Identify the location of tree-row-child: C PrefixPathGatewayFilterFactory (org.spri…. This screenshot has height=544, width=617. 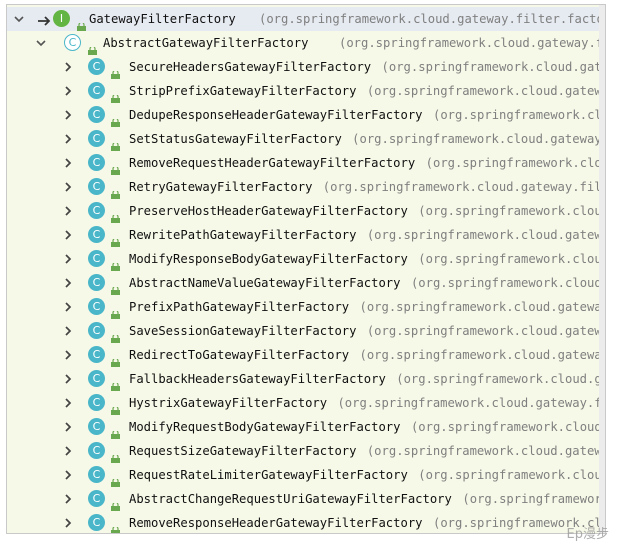
(306, 307).